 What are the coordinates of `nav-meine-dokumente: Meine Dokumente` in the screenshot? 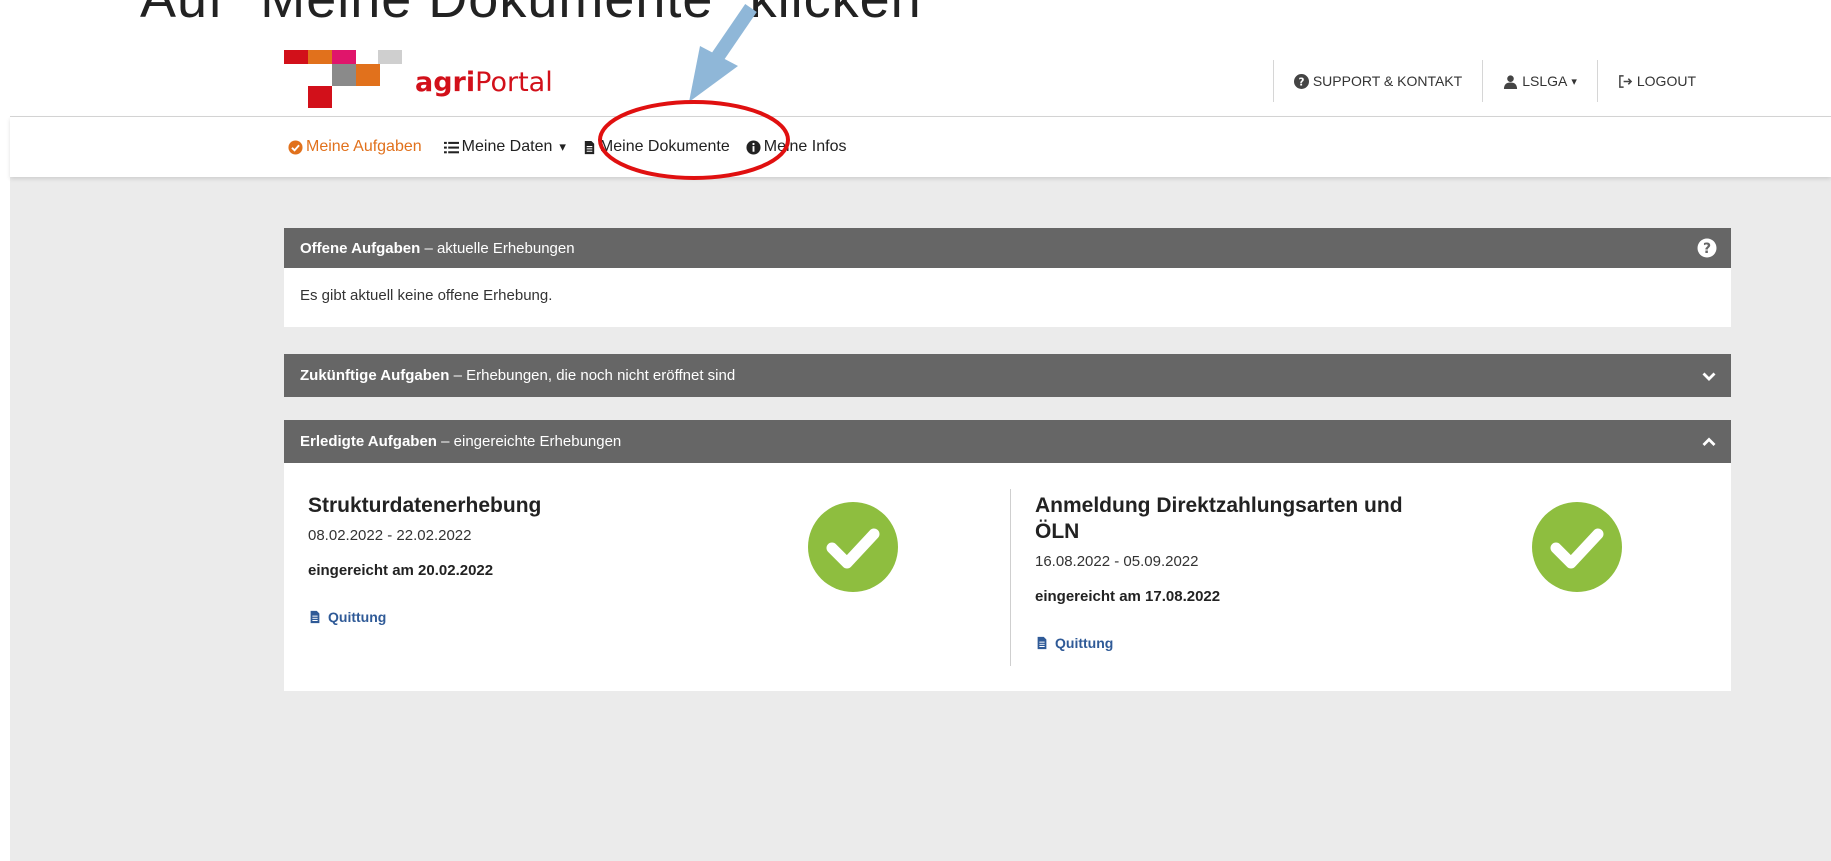 It's located at (656, 147).